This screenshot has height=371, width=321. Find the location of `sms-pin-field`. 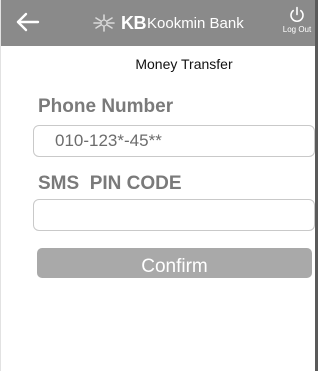

sms-pin-field is located at coordinates (174, 215).